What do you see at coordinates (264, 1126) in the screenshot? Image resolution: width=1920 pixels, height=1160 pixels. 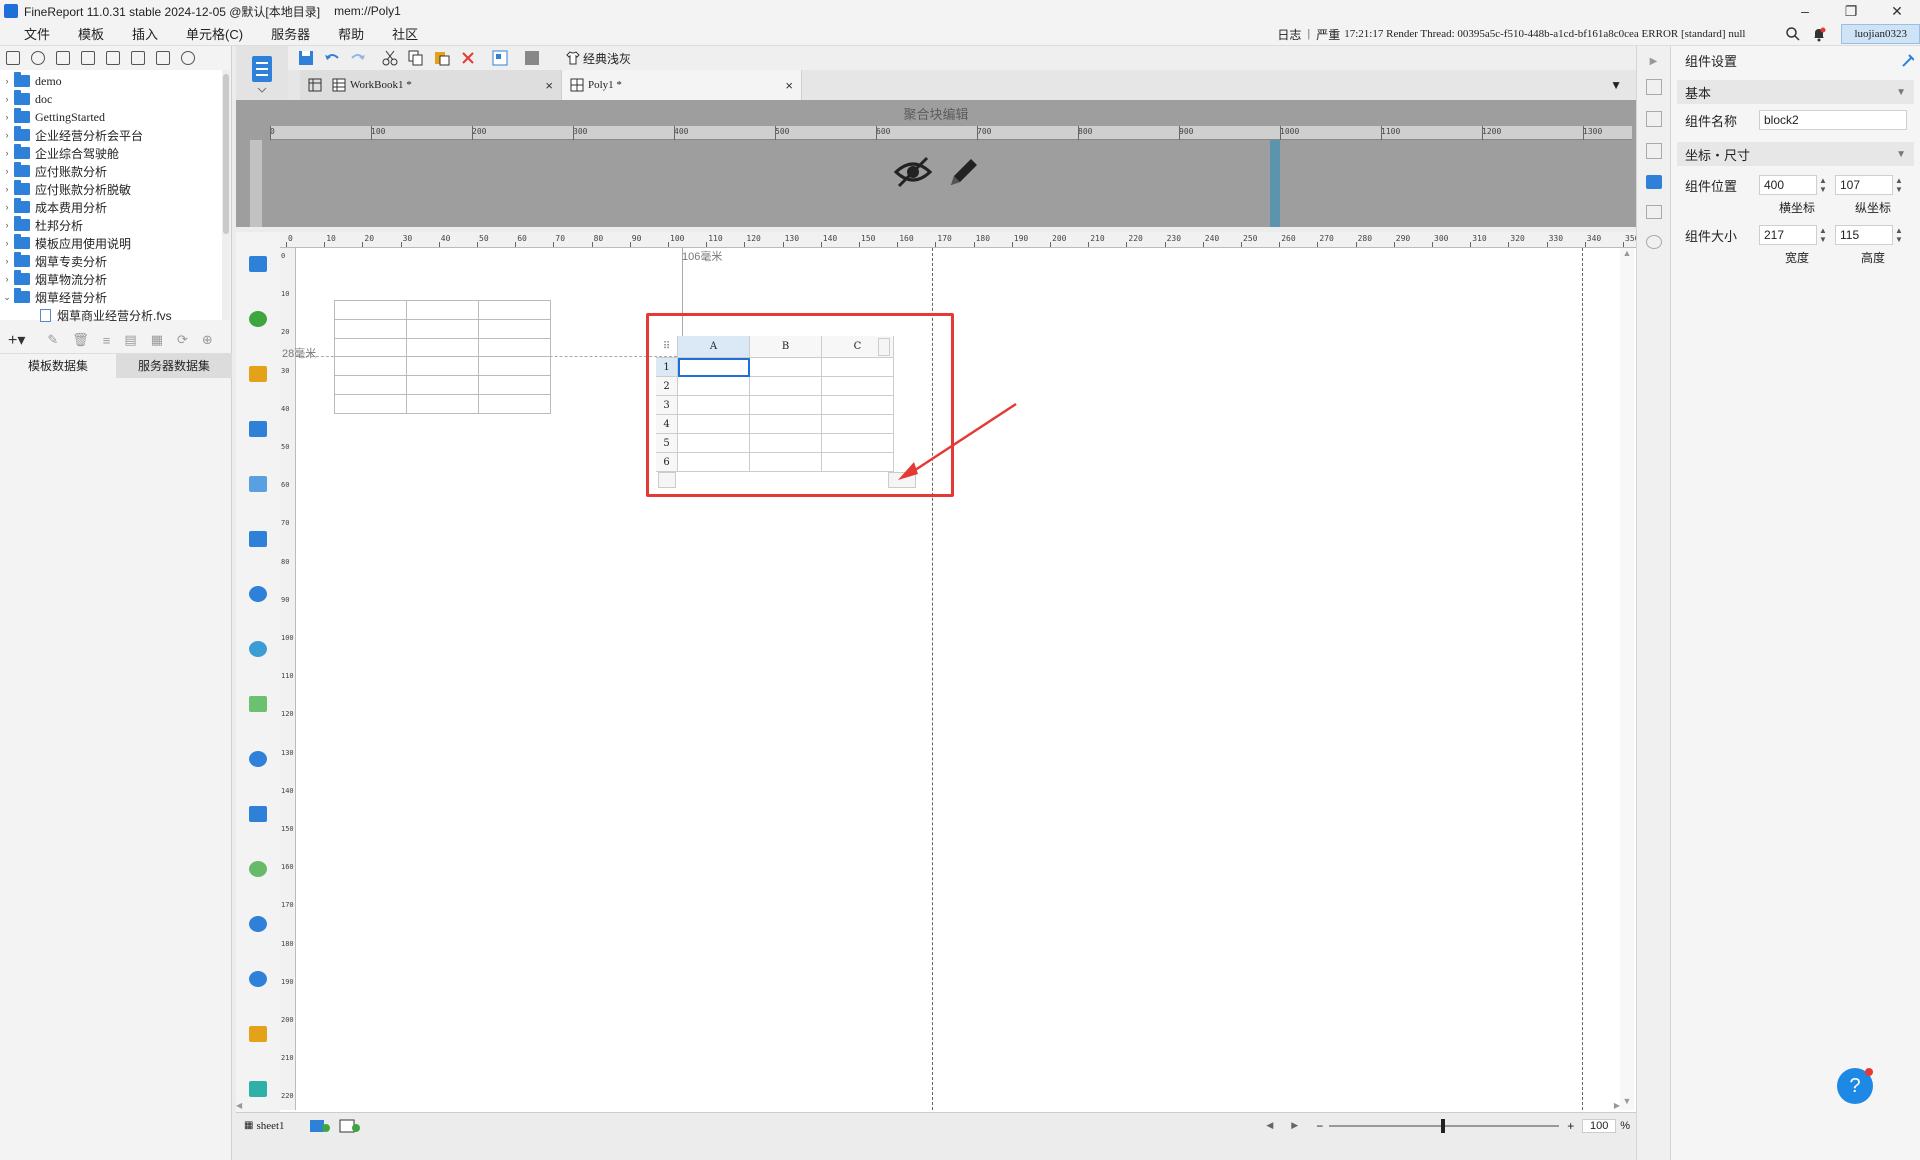 I see `sheet-tab: ▦ sheet1` at bounding box center [264, 1126].